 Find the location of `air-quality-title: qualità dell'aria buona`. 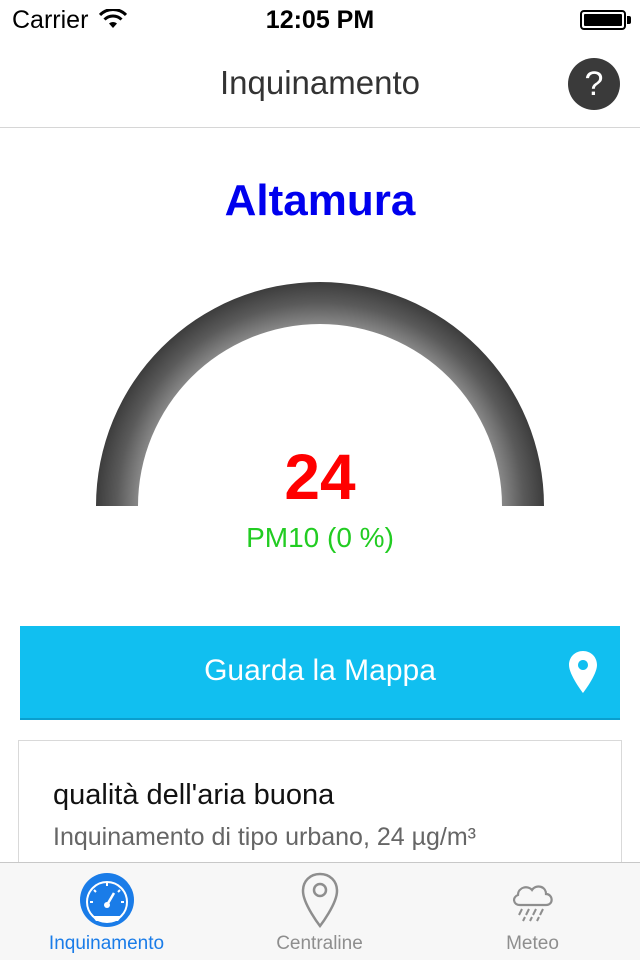

air-quality-title: qualità dell'aria buona is located at coordinates (194, 795).